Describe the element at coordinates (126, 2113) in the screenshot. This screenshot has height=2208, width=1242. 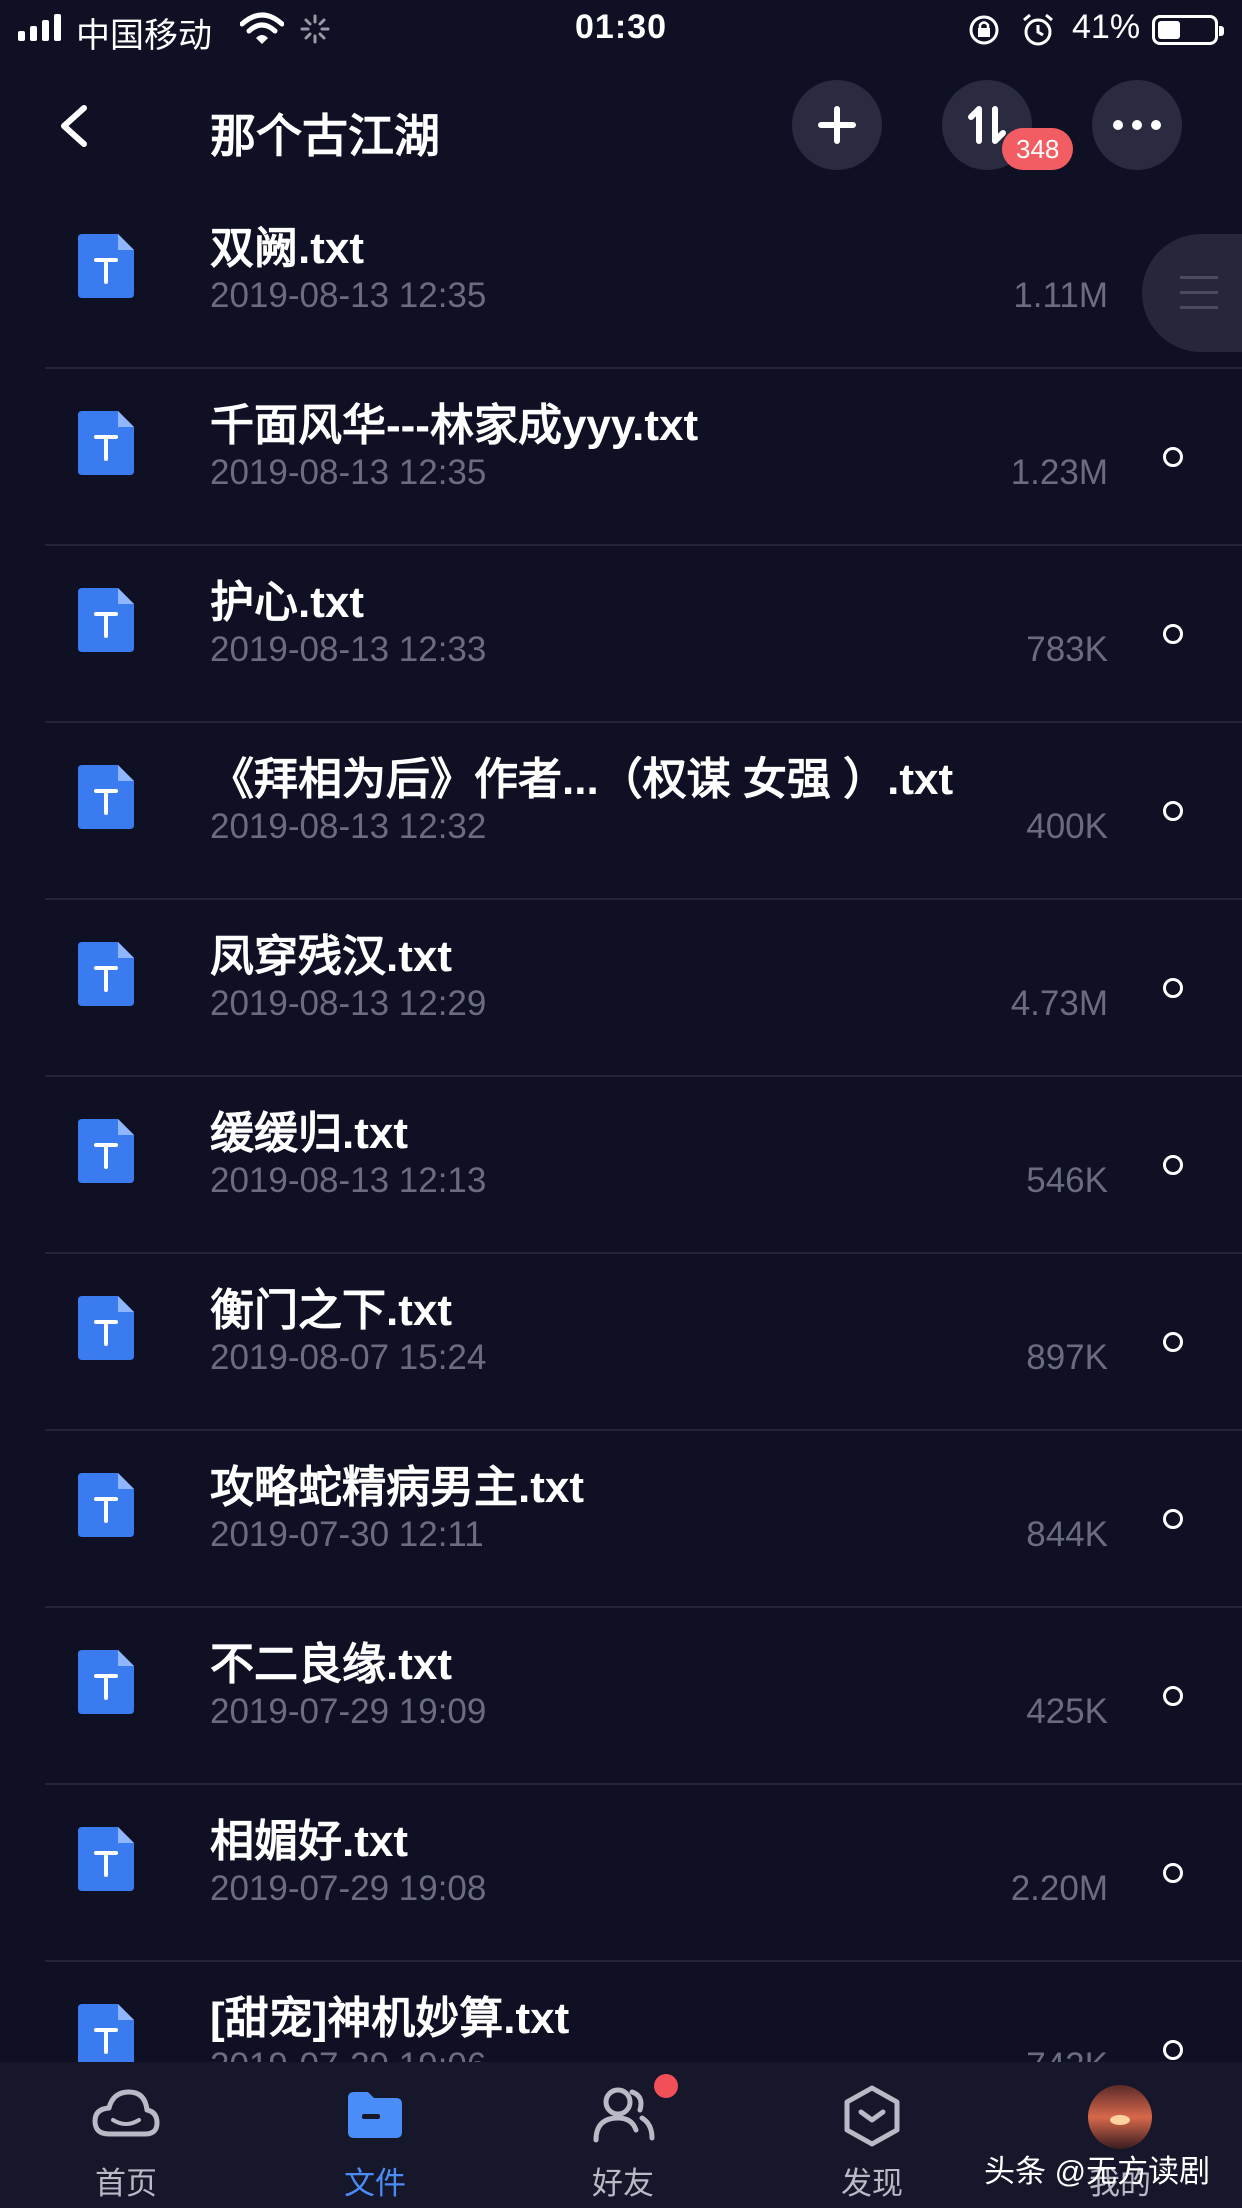
I see `cloud-icon` at that location.